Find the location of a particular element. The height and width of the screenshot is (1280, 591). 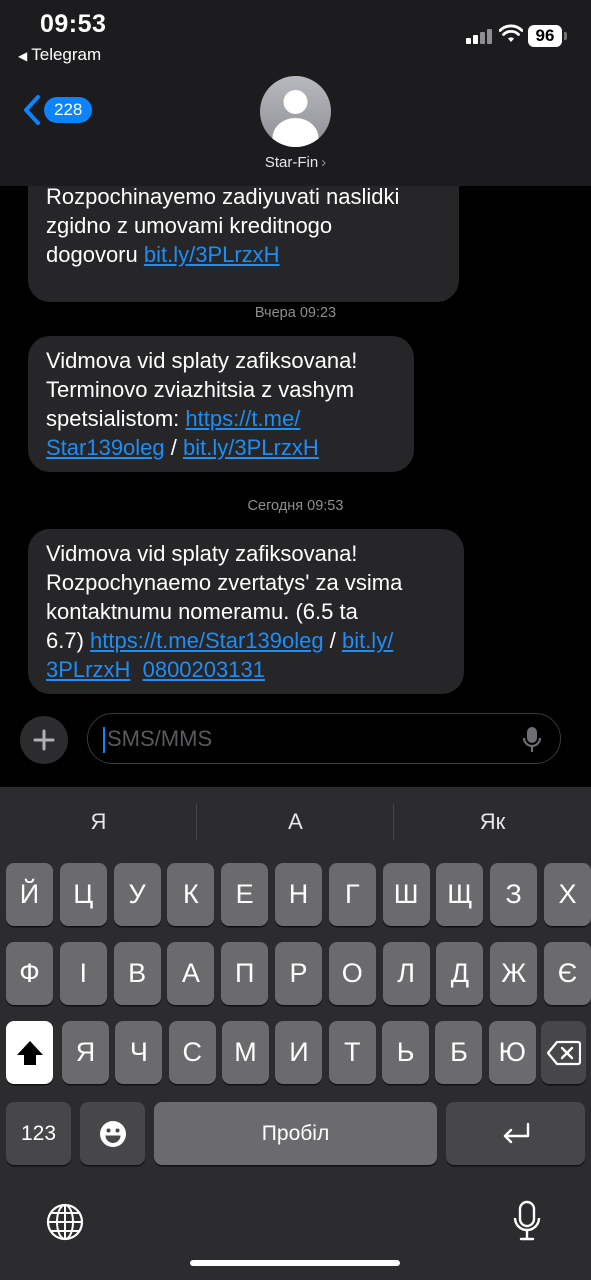

key-row2-10: Є is located at coordinates (567, 973).